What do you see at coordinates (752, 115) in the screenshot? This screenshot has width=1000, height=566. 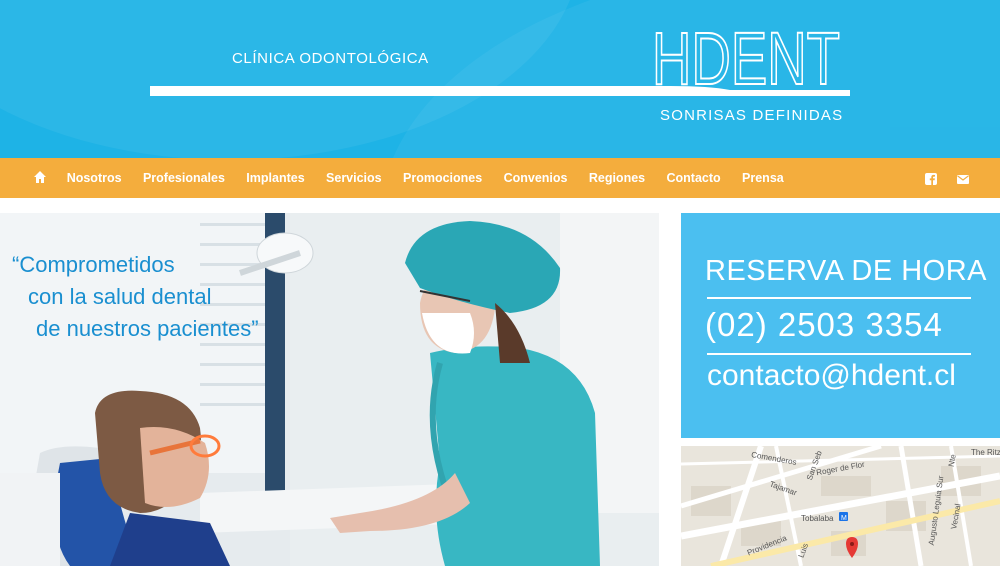 I see `tagline: SONRISAS DEFINIDAS` at bounding box center [752, 115].